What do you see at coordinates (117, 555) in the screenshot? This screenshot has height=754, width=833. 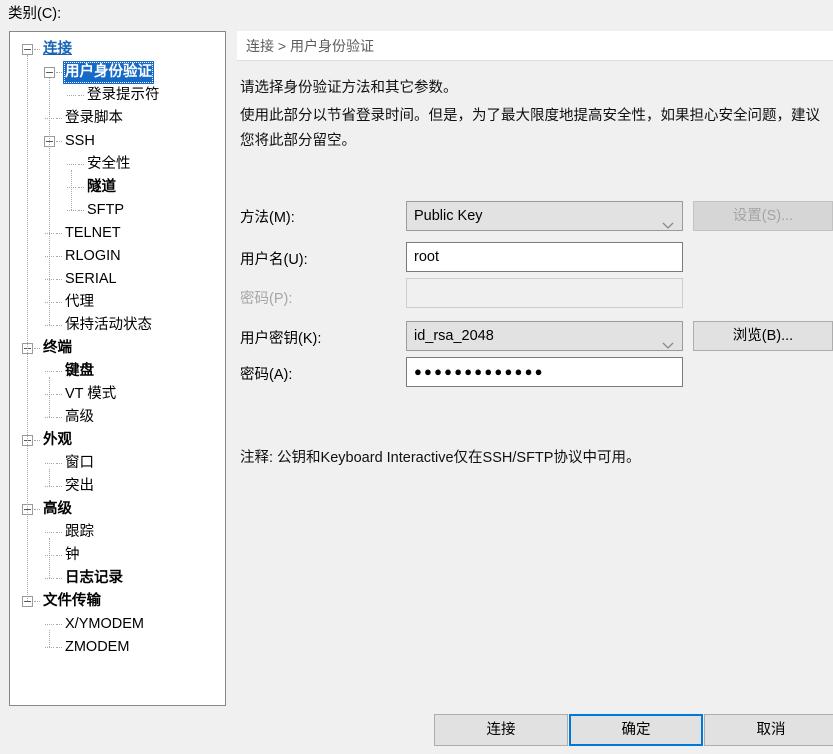 I see `tree-item: 钟` at bounding box center [117, 555].